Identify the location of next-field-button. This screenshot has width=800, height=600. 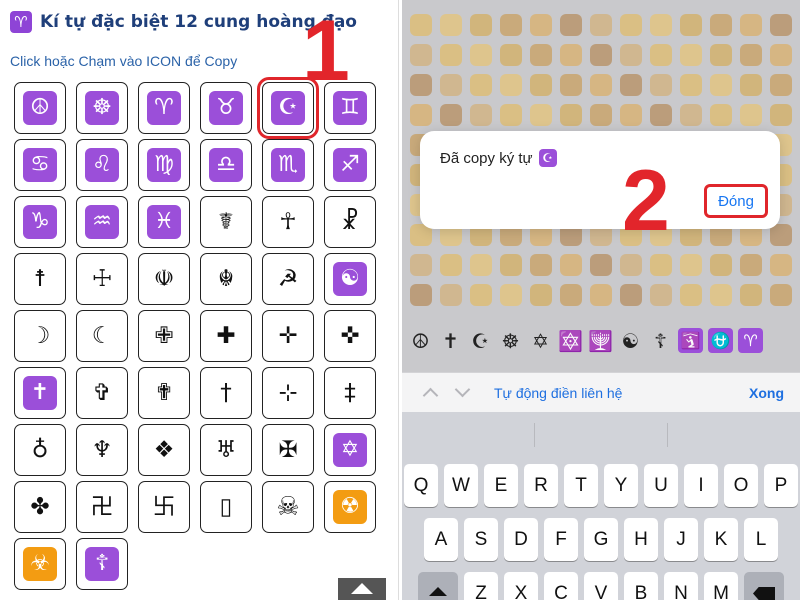
(462, 392).